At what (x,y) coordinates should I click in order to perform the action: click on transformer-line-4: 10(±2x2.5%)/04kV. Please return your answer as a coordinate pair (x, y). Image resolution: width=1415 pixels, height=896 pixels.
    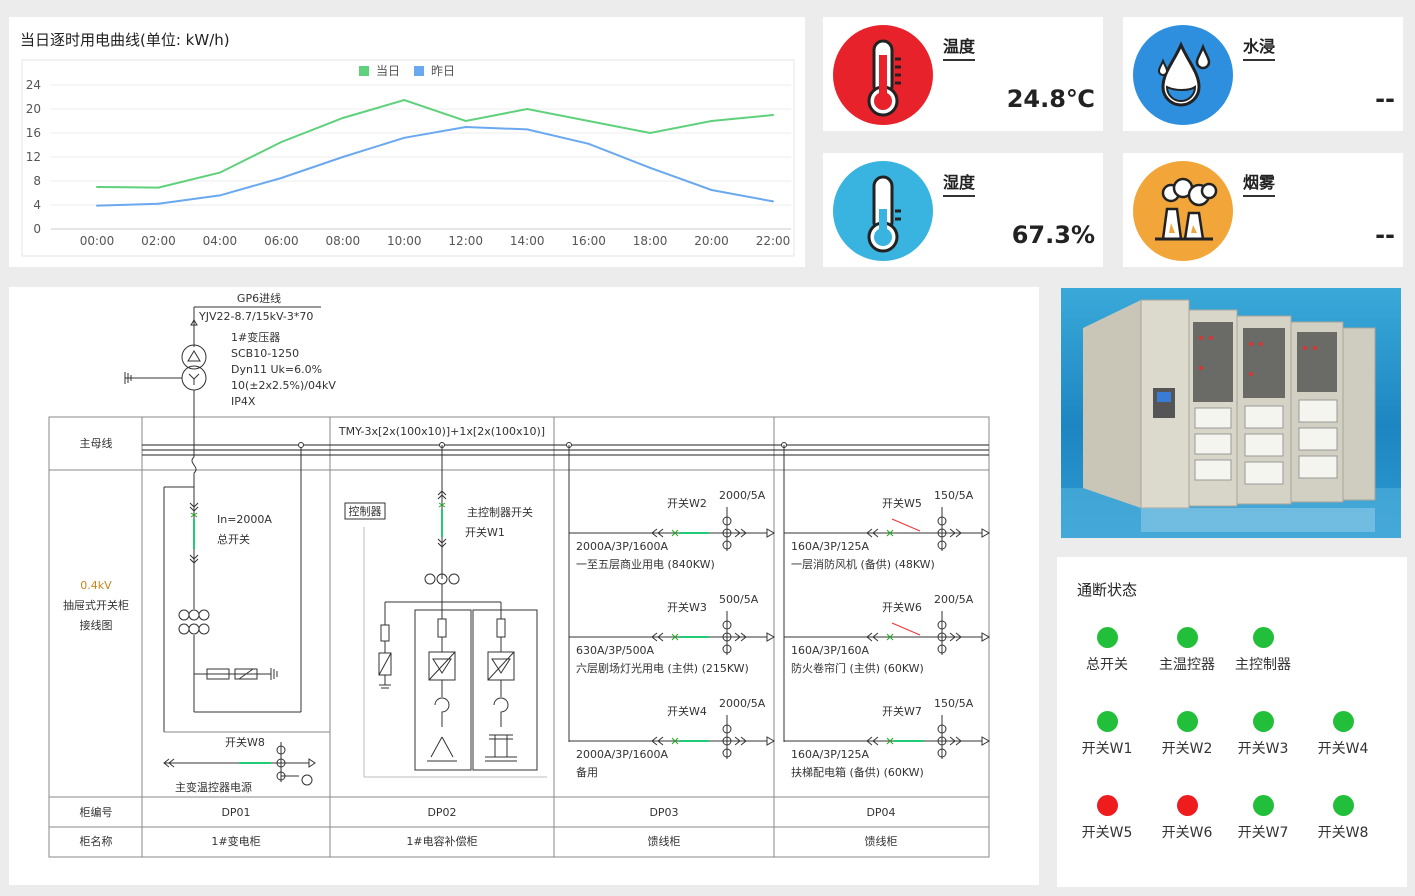
    Looking at the image, I should click on (283, 385).